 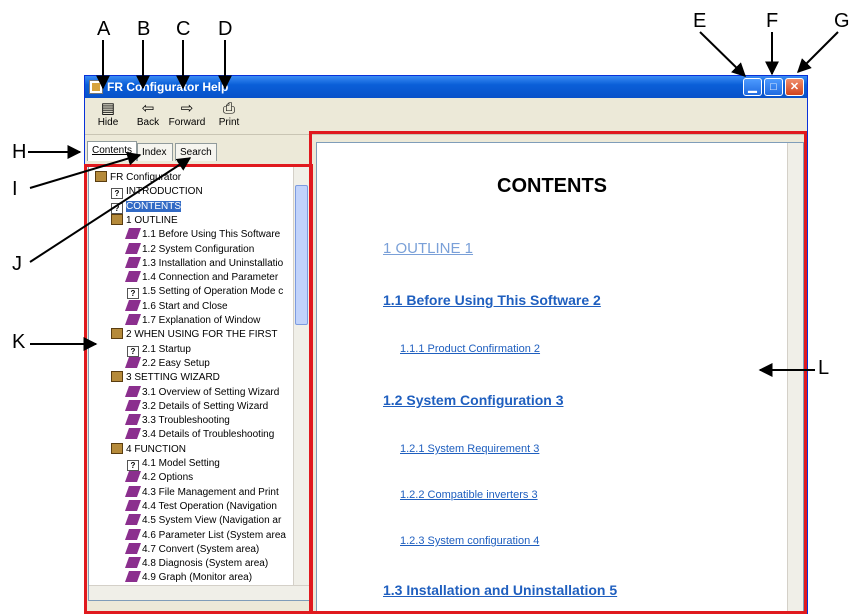 What do you see at coordinates (201, 320) in the screenshot?
I see `tree-item-label: 1.7 Explanation of Window` at bounding box center [201, 320].